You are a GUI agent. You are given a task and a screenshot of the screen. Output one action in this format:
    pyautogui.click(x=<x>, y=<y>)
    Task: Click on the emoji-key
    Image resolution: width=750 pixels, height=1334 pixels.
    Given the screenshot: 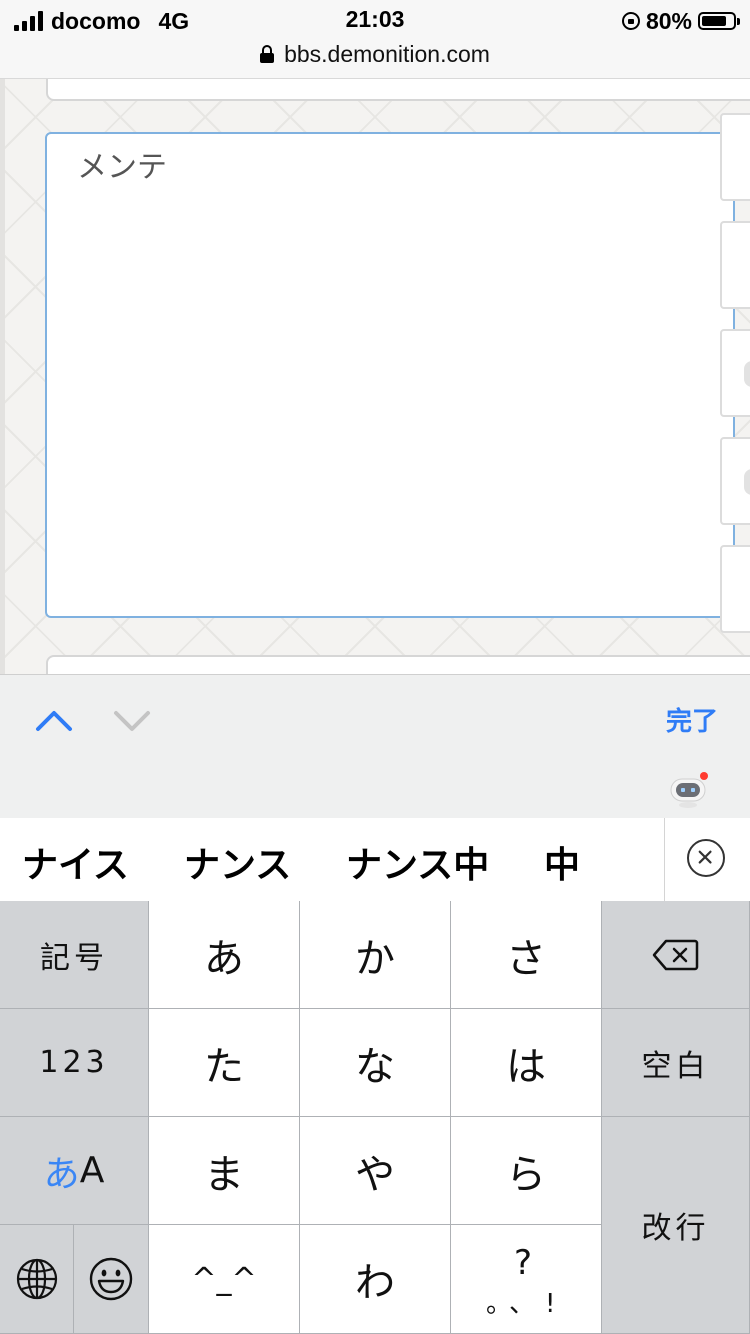 What is the action you would take?
    pyautogui.click(x=111, y=1279)
    